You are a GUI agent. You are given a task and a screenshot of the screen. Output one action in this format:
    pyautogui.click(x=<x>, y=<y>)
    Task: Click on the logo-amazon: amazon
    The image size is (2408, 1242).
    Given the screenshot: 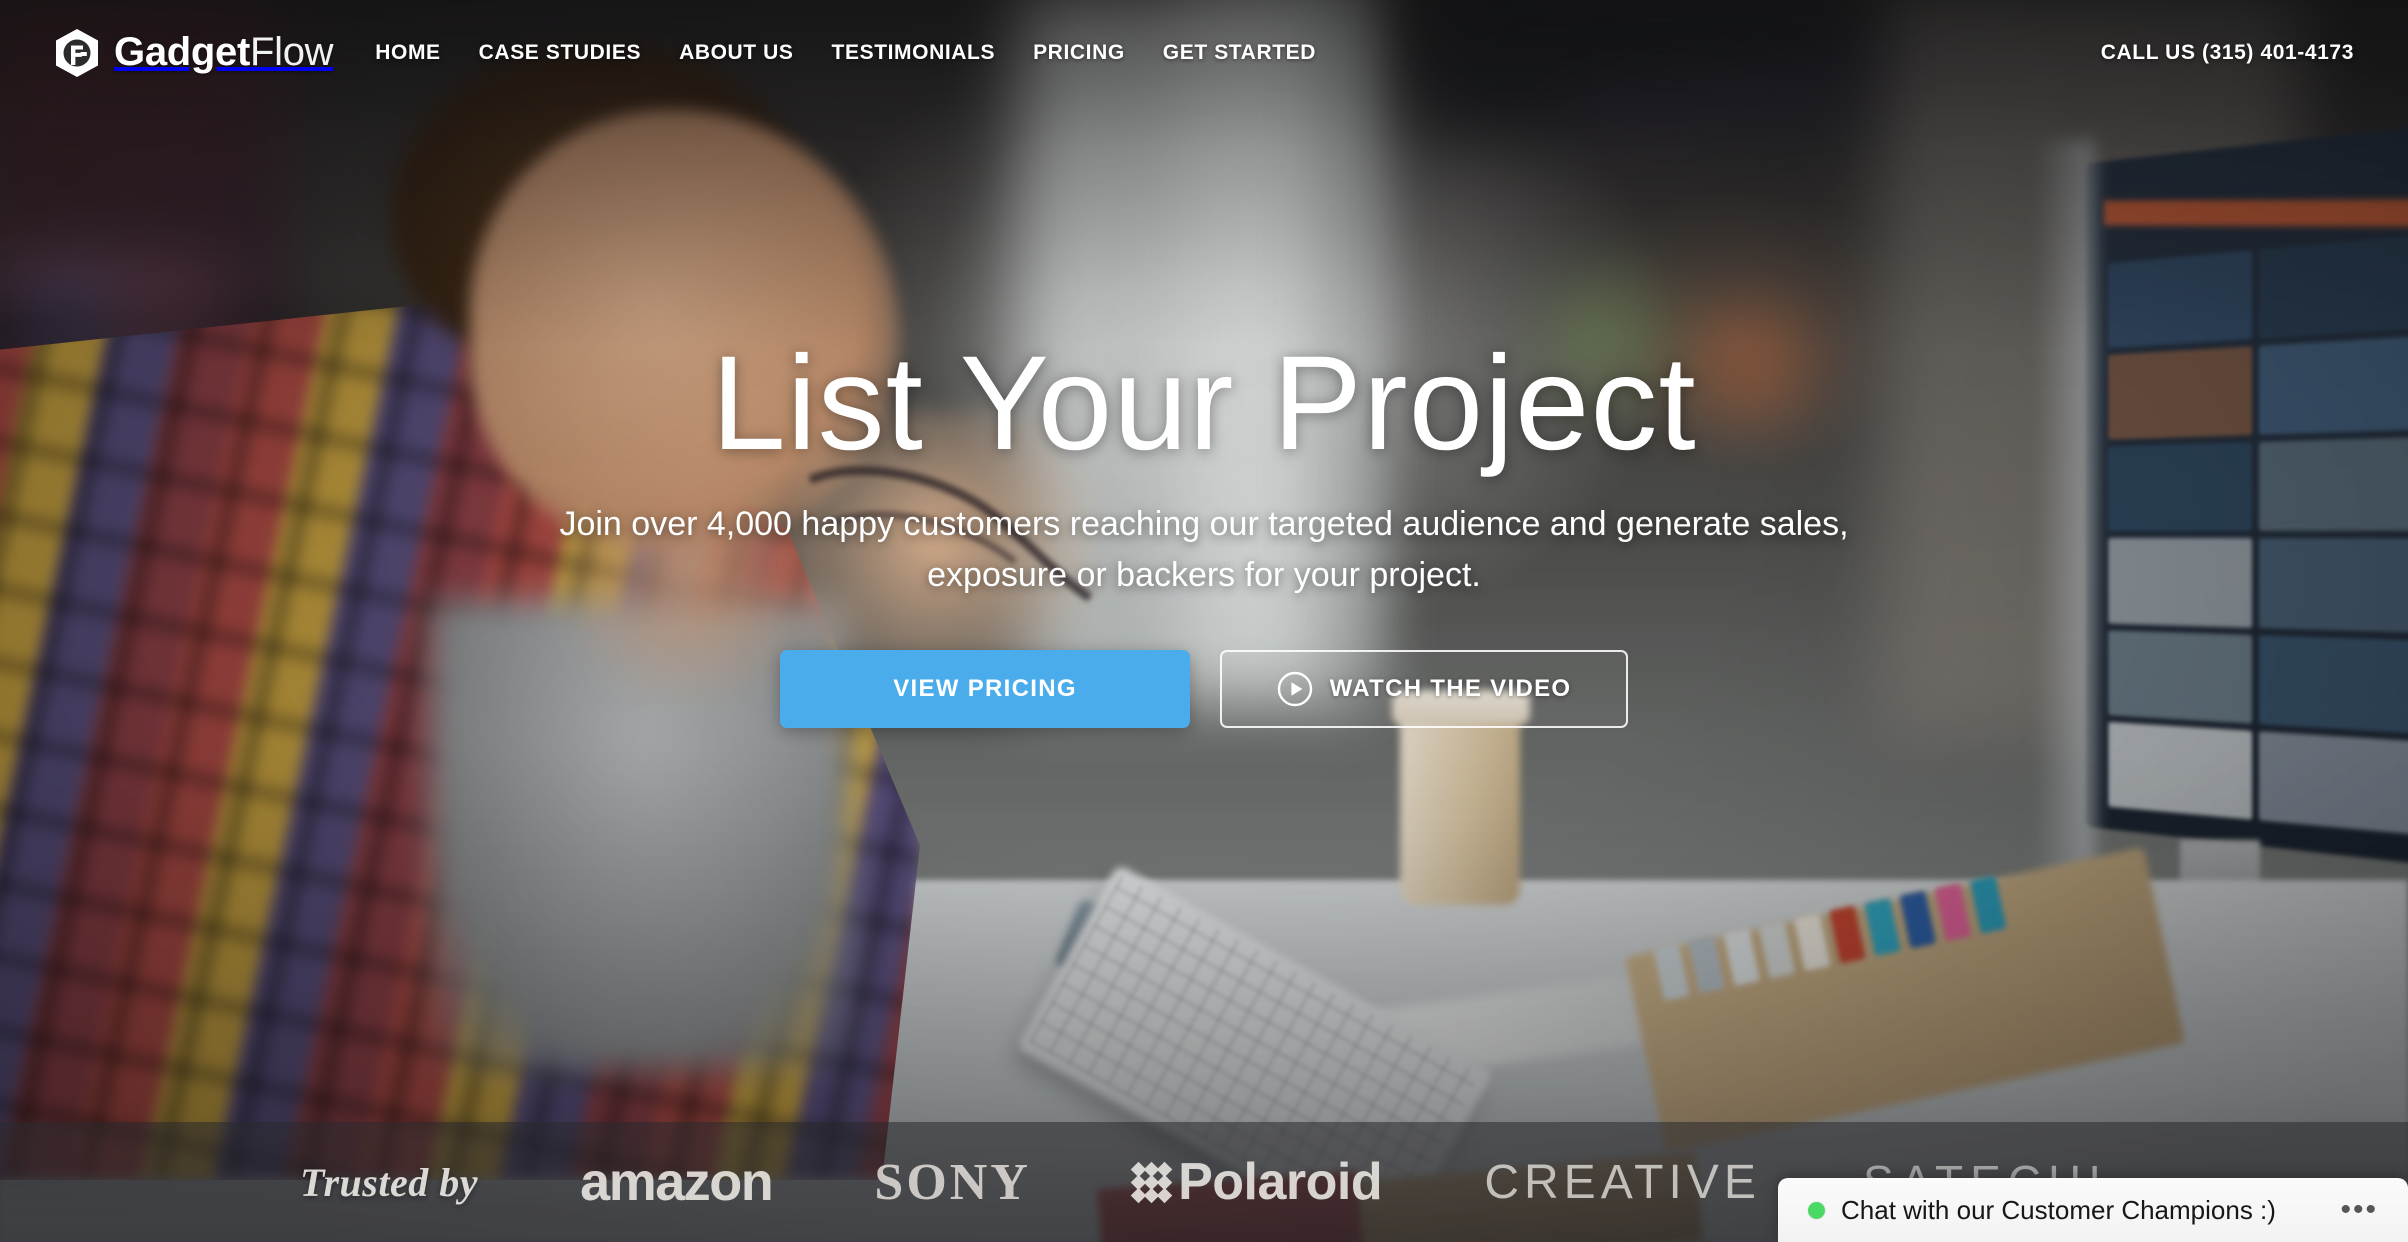 What is the action you would take?
    pyautogui.click(x=677, y=1182)
    